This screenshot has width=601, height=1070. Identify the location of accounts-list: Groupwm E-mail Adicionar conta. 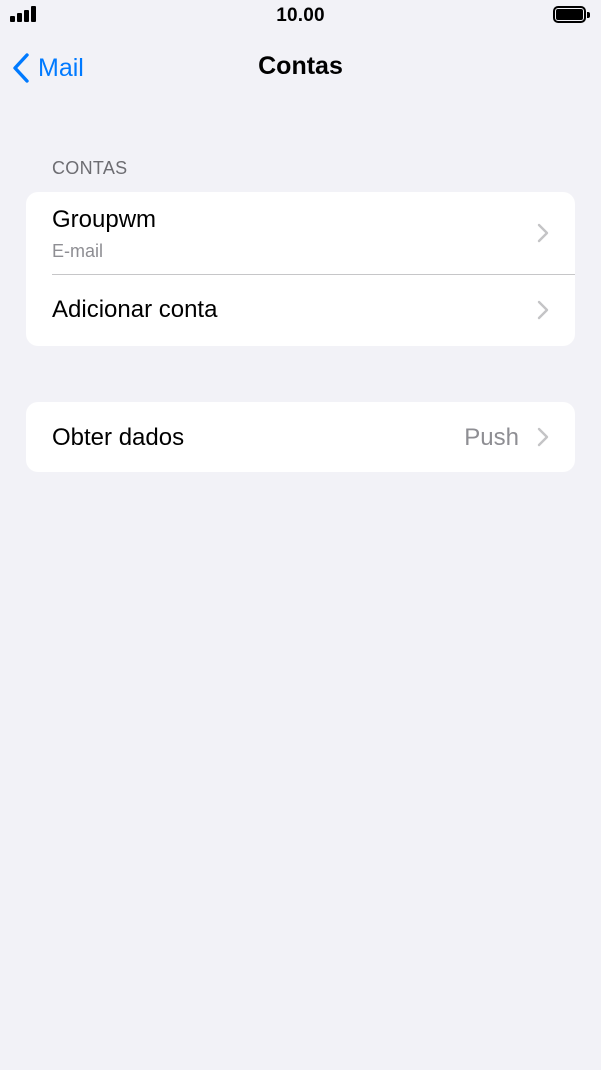
(300, 269).